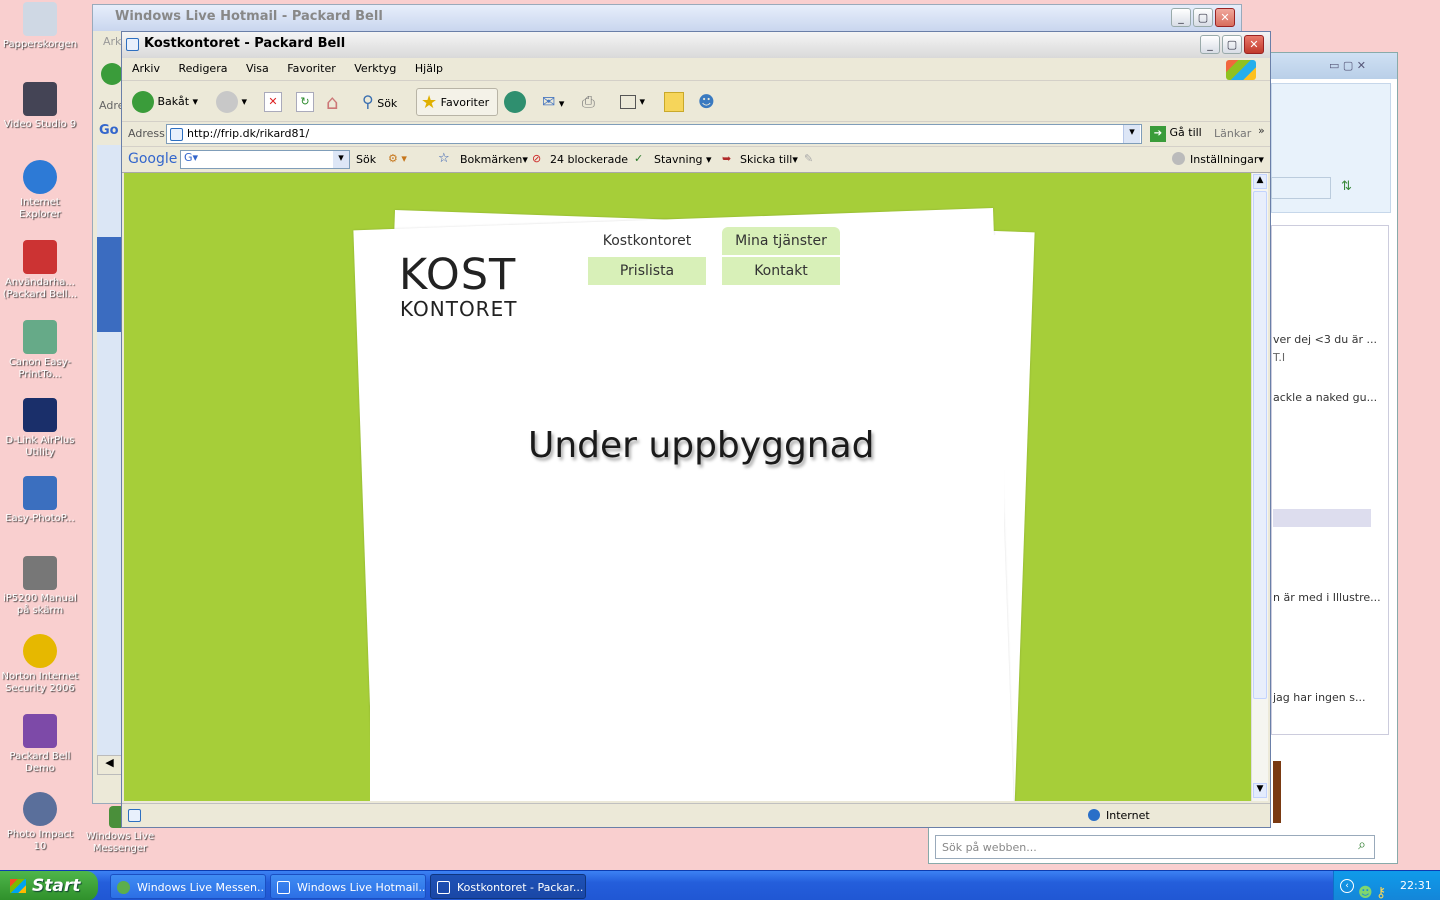 The height and width of the screenshot is (900, 1440). Describe the element at coordinates (628, 102) in the screenshot. I see `edit-icon` at that location.